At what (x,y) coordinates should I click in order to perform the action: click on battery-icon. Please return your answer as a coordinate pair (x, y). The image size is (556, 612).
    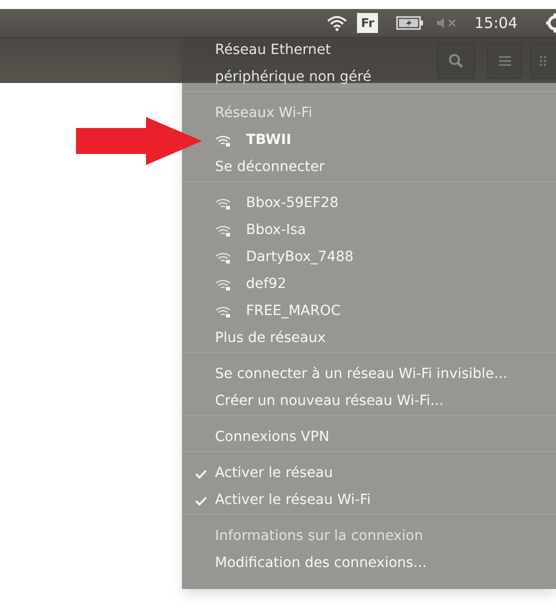
    Looking at the image, I should click on (410, 23).